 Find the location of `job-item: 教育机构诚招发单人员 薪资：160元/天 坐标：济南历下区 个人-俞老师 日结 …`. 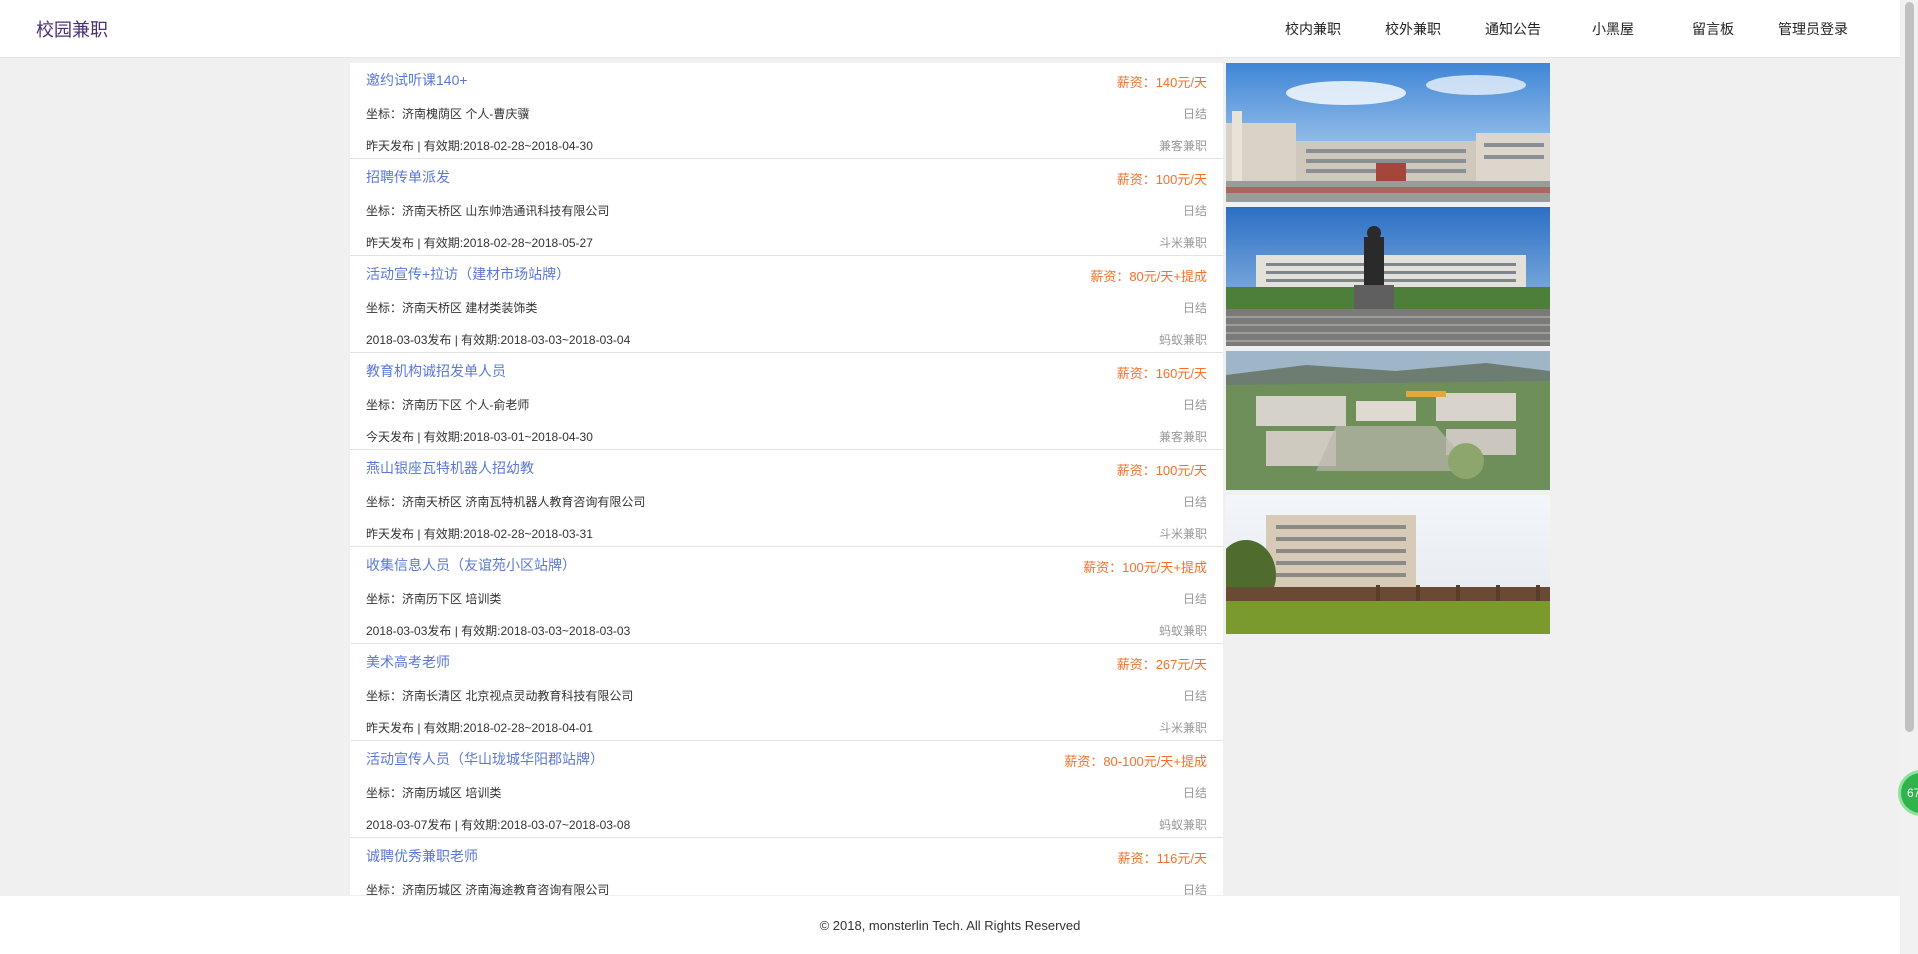

job-item: 教育机构诚招发单人员 薪资：160元/天 坐标：济南历下区 个人-俞老师 日结 … is located at coordinates (786, 402).